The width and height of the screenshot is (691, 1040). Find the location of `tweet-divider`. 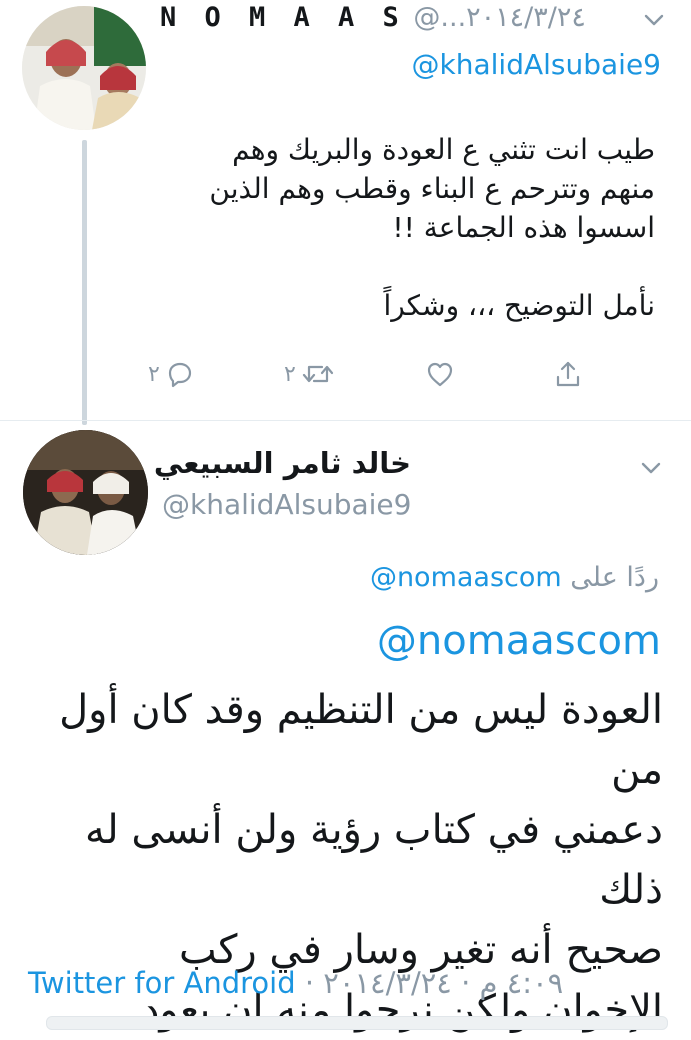

tweet-divider is located at coordinates (345, 420).